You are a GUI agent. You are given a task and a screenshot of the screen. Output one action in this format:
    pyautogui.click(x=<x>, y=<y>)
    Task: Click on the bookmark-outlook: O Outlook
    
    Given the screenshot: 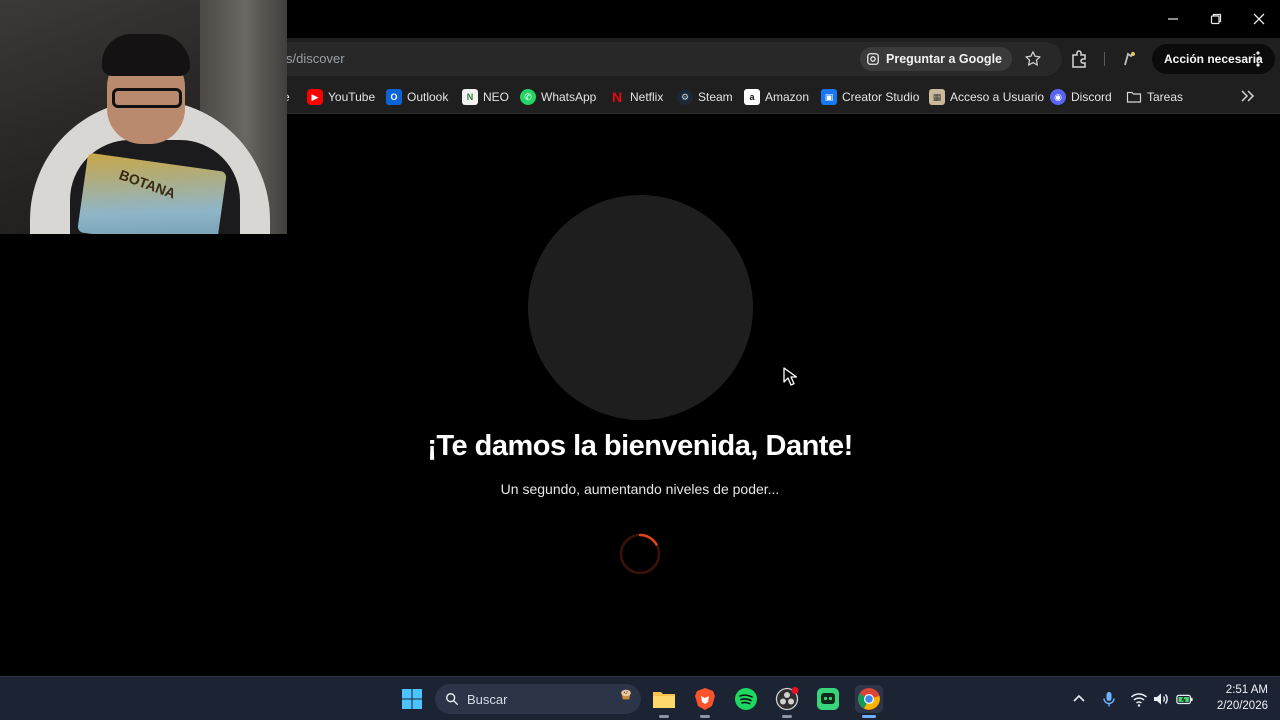 What is the action you would take?
    pyautogui.click(x=417, y=97)
    